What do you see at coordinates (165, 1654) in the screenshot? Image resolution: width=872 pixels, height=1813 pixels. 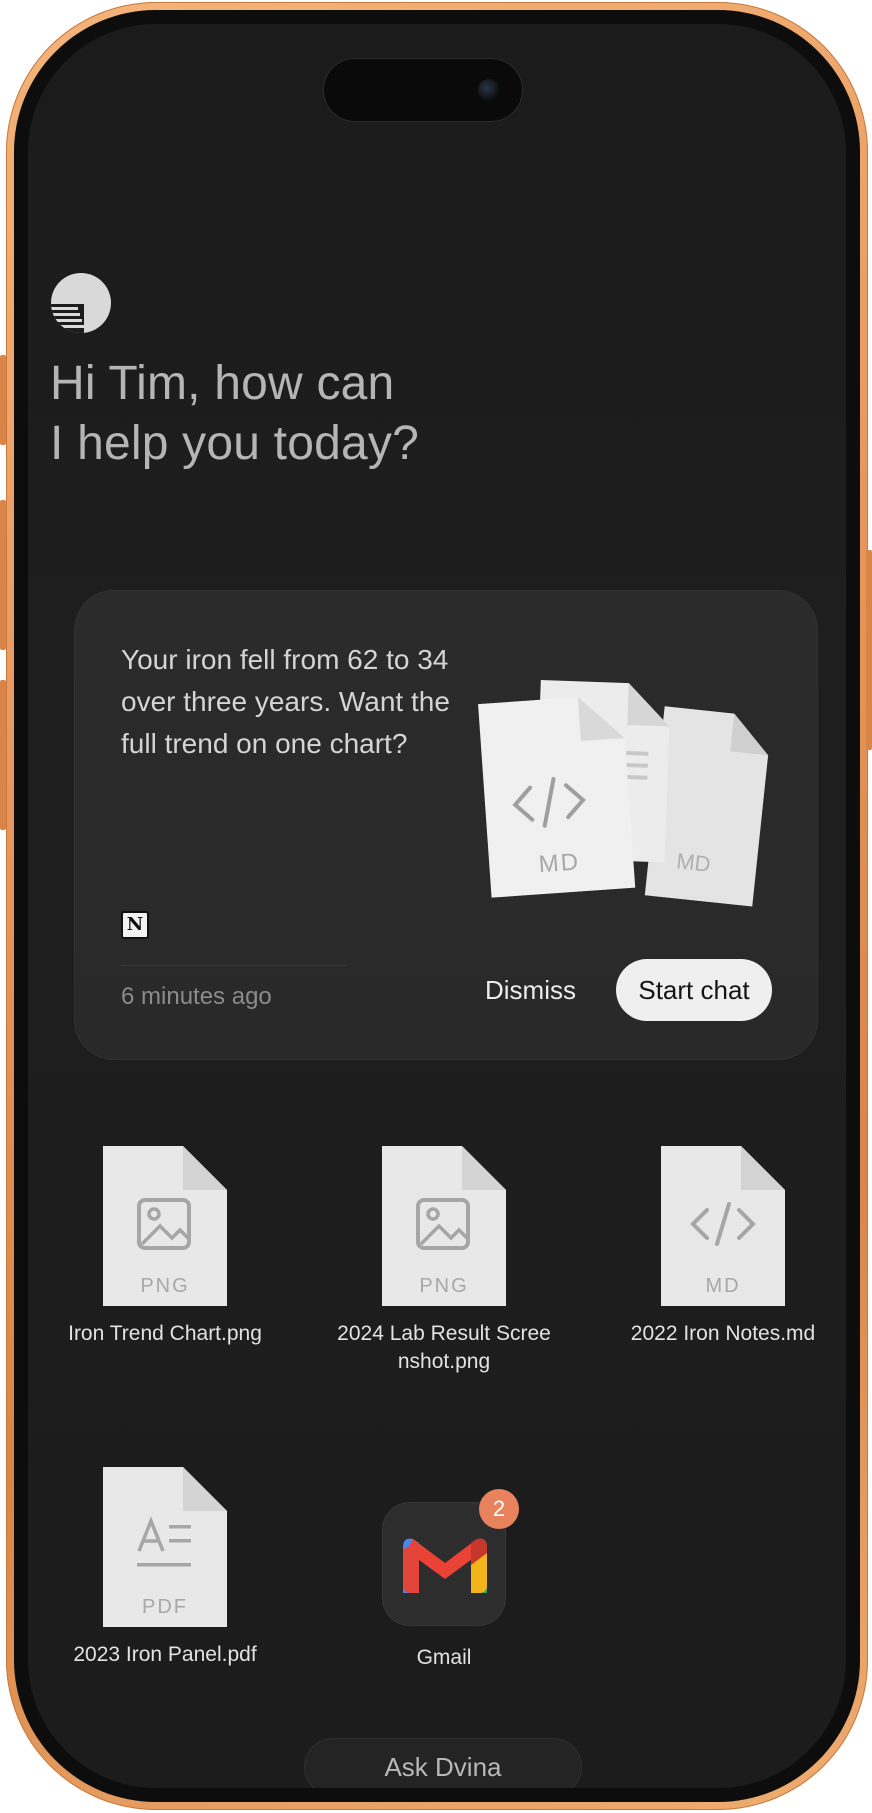 I see `file-name: 2023 Iron Panel.pdf` at bounding box center [165, 1654].